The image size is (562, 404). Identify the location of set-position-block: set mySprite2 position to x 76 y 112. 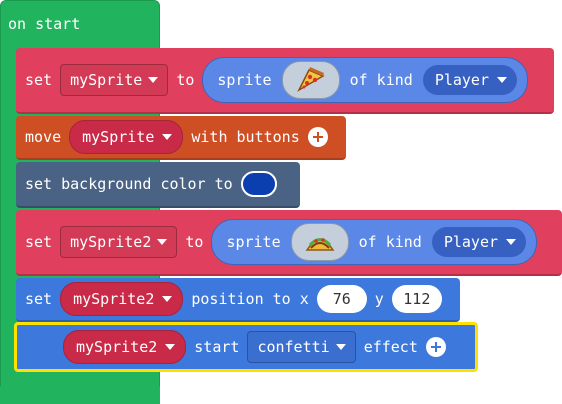
(238, 300).